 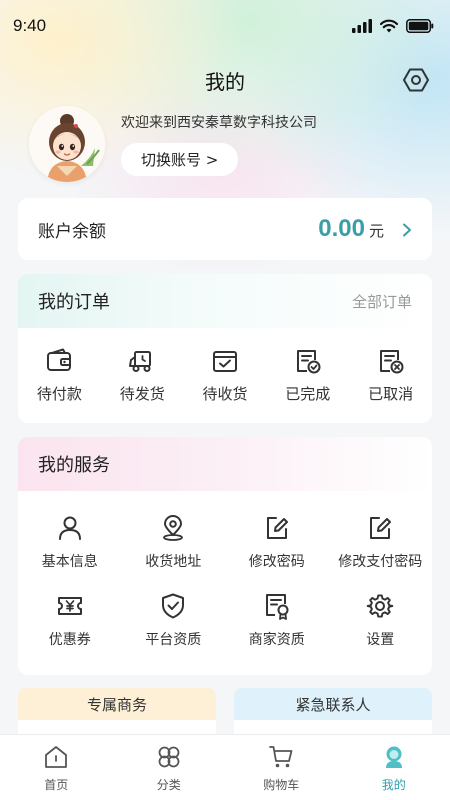 I want to click on service-settings: 设置, so click(x=381, y=620).